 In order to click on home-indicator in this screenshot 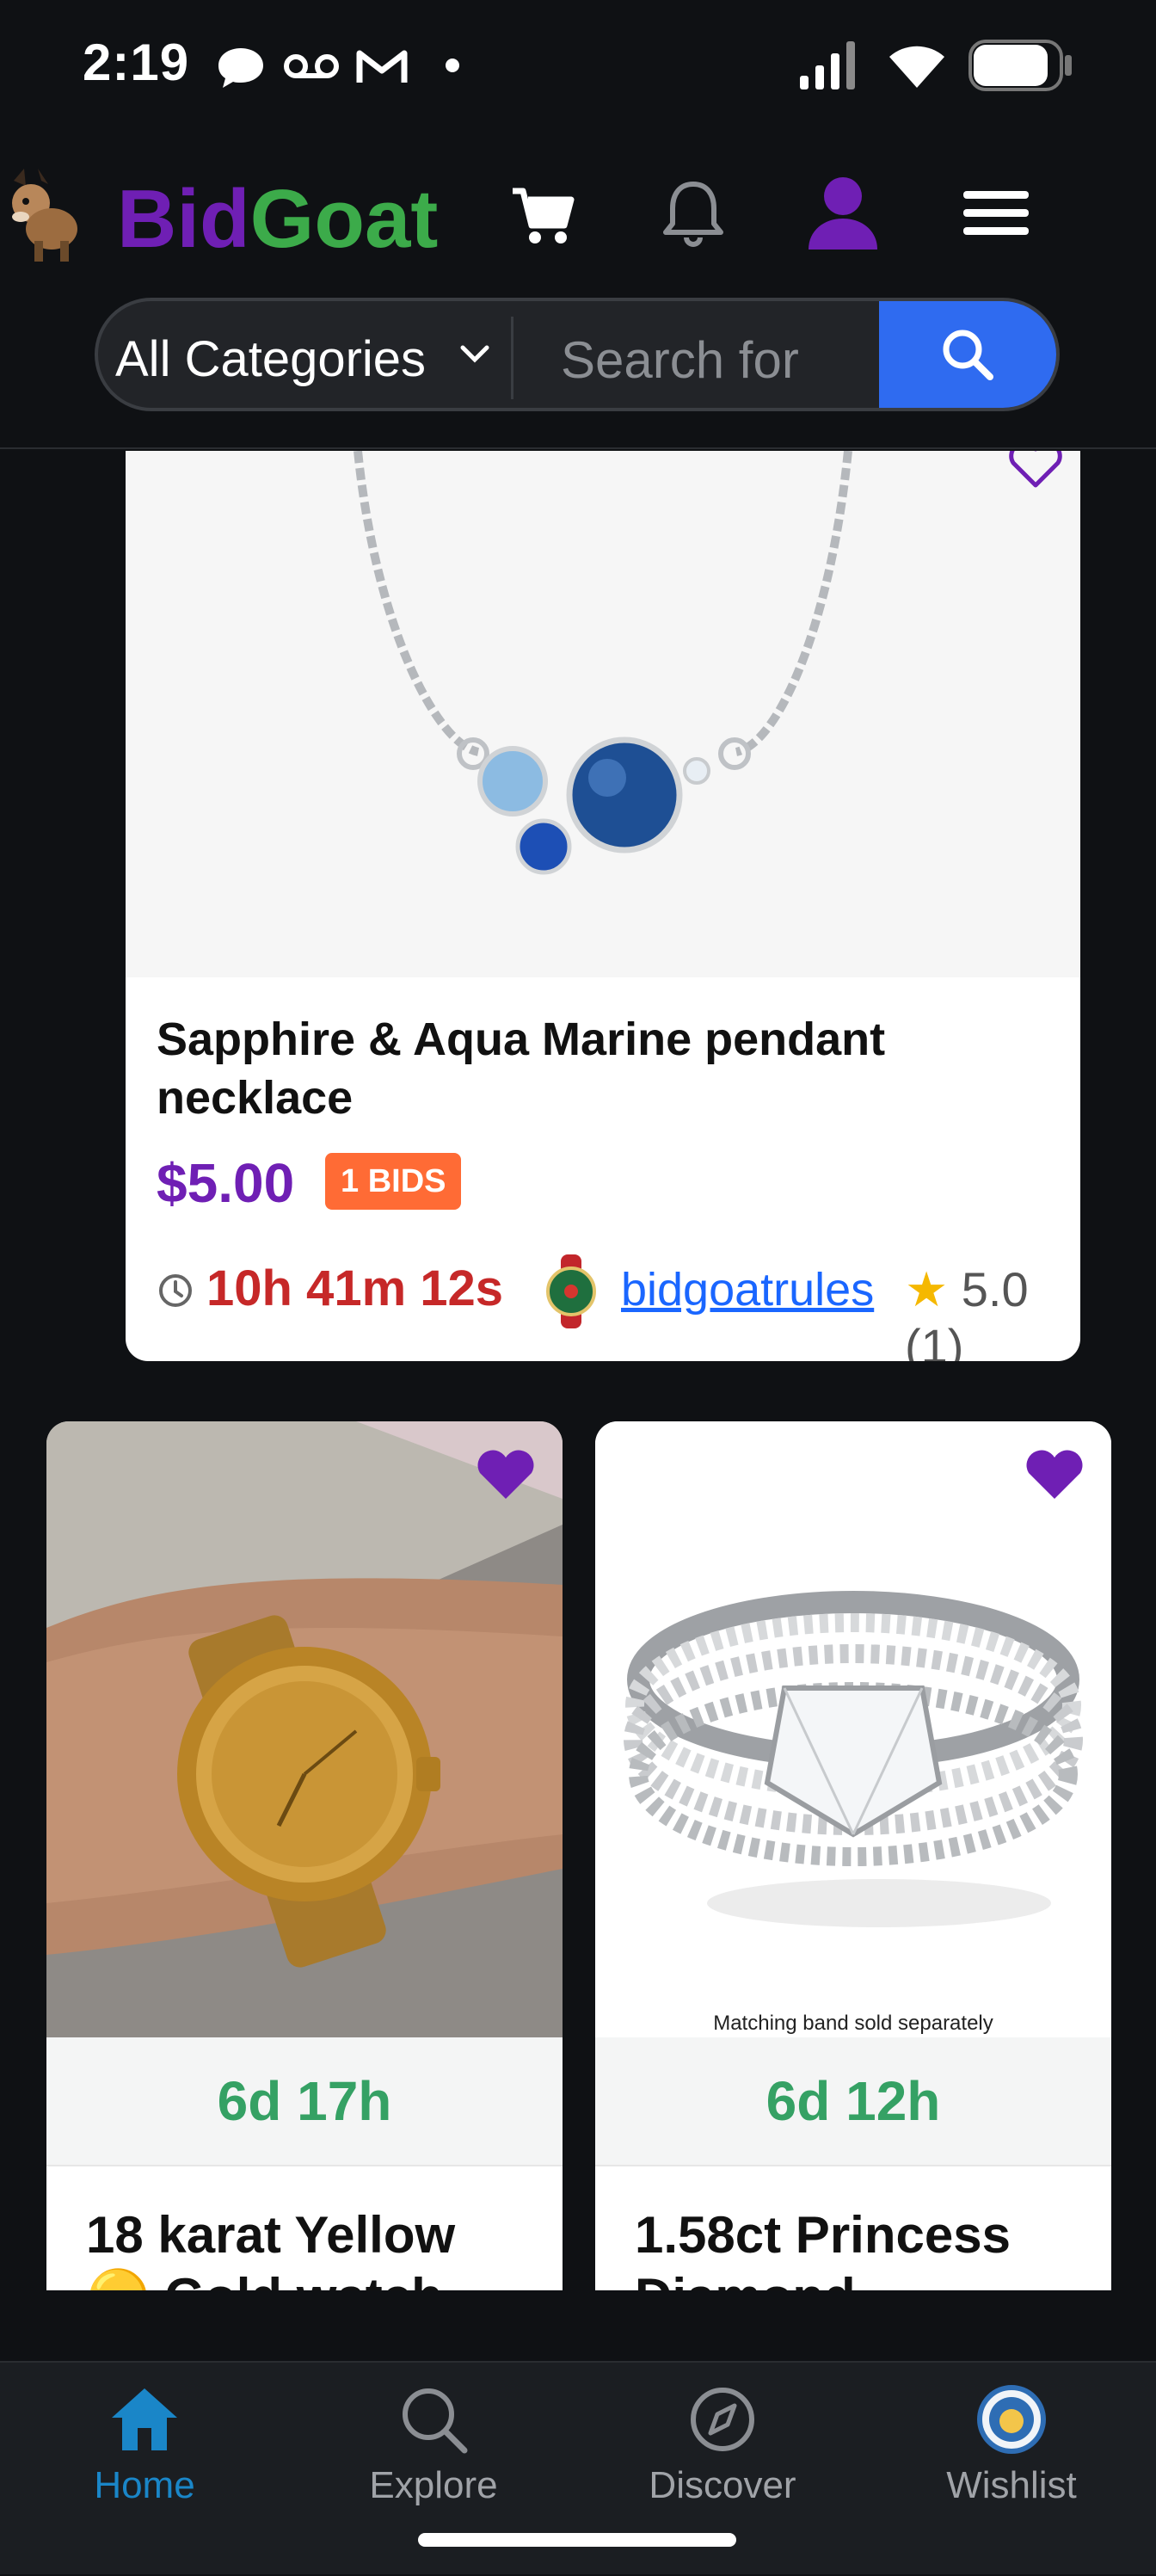, I will do `click(577, 2540)`.